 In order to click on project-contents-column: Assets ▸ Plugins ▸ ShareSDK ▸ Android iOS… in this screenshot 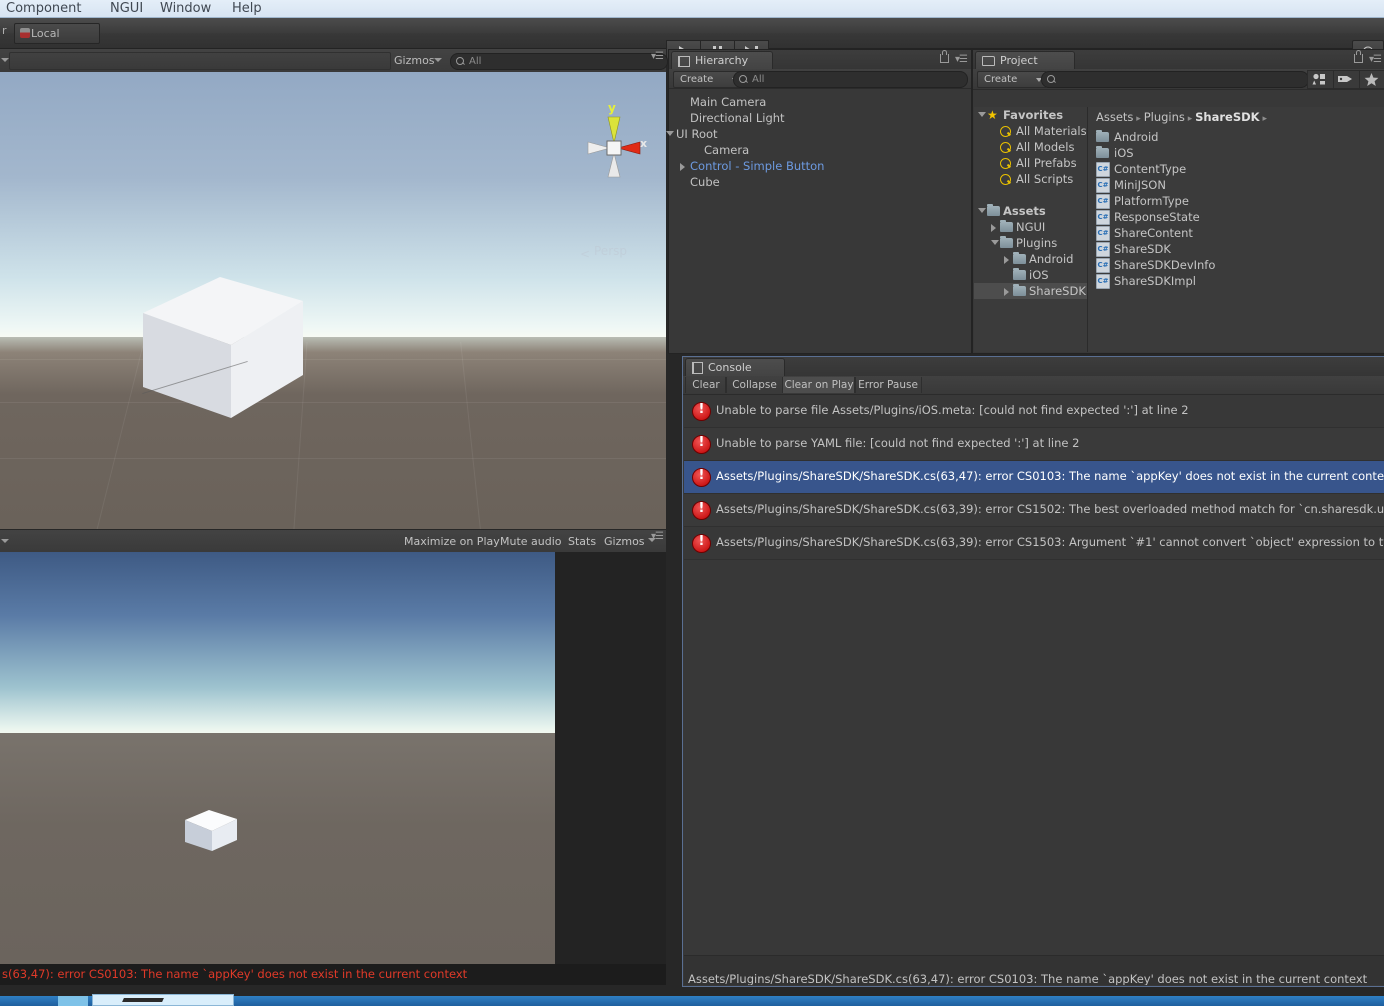, I will do `click(1236, 229)`.